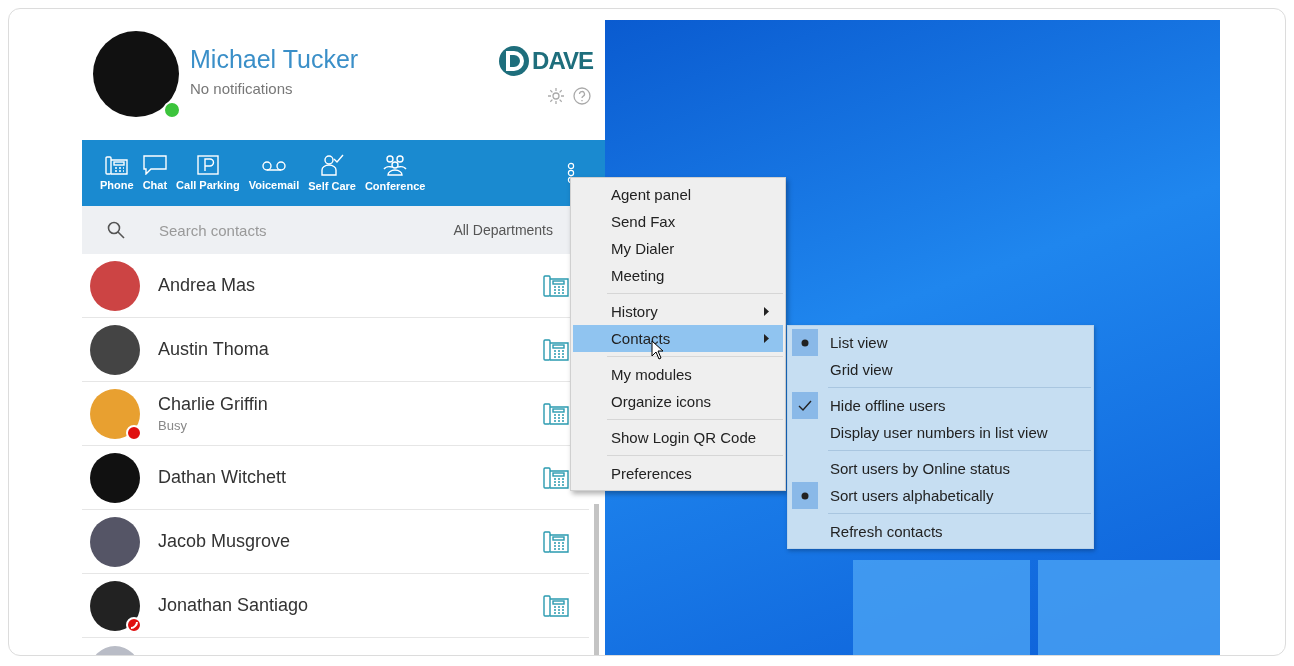 The height and width of the screenshot is (666, 1294). I want to click on menu-item: Contacts, so click(678, 338).